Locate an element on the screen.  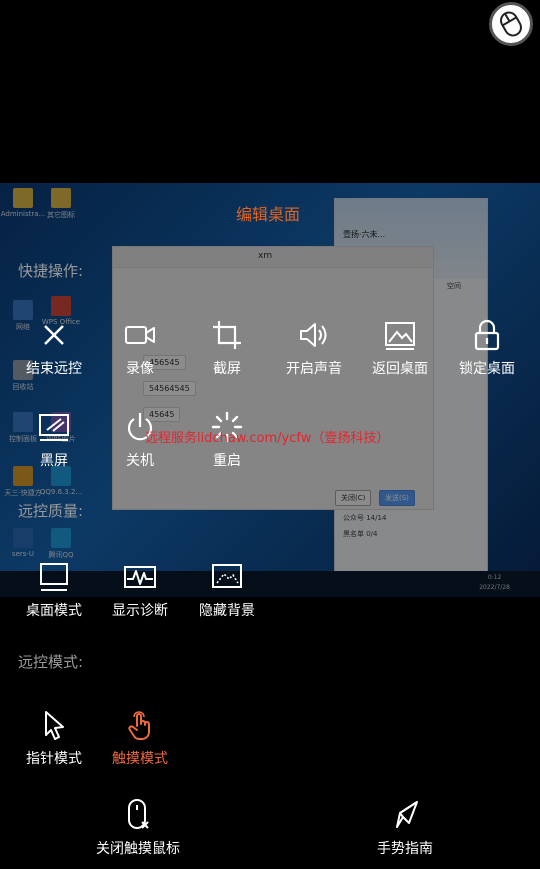
return-desktop-button: 返回桌面 is located at coordinates (400, 348).